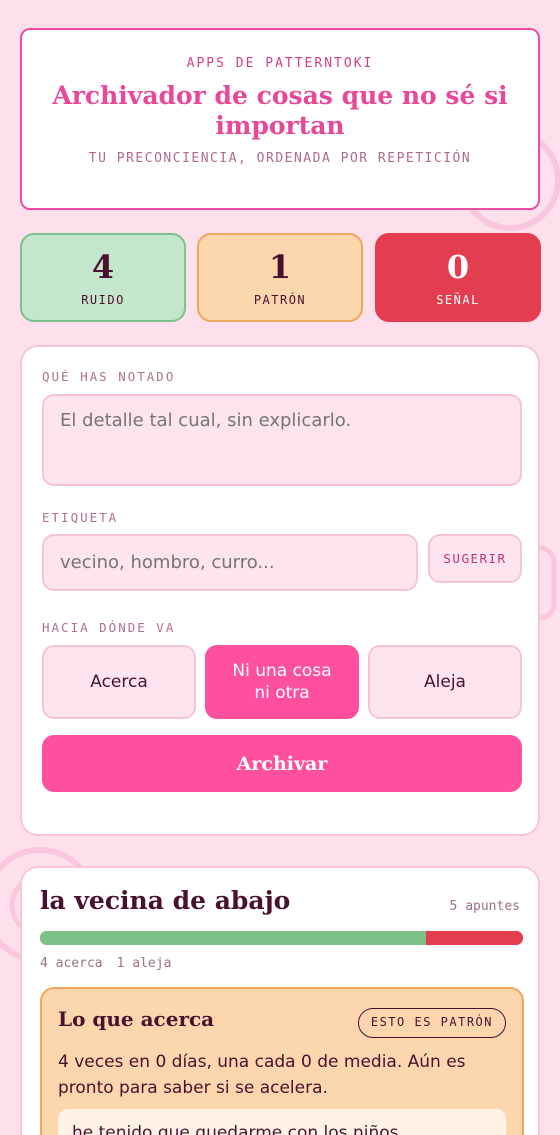  Describe the element at coordinates (484, 906) in the screenshot. I see `entry-count: 5 apuntes` at that location.